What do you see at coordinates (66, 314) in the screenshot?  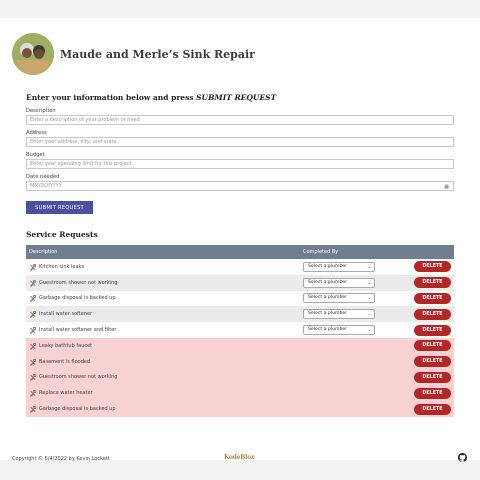 I see `request-description: Install water softener` at bounding box center [66, 314].